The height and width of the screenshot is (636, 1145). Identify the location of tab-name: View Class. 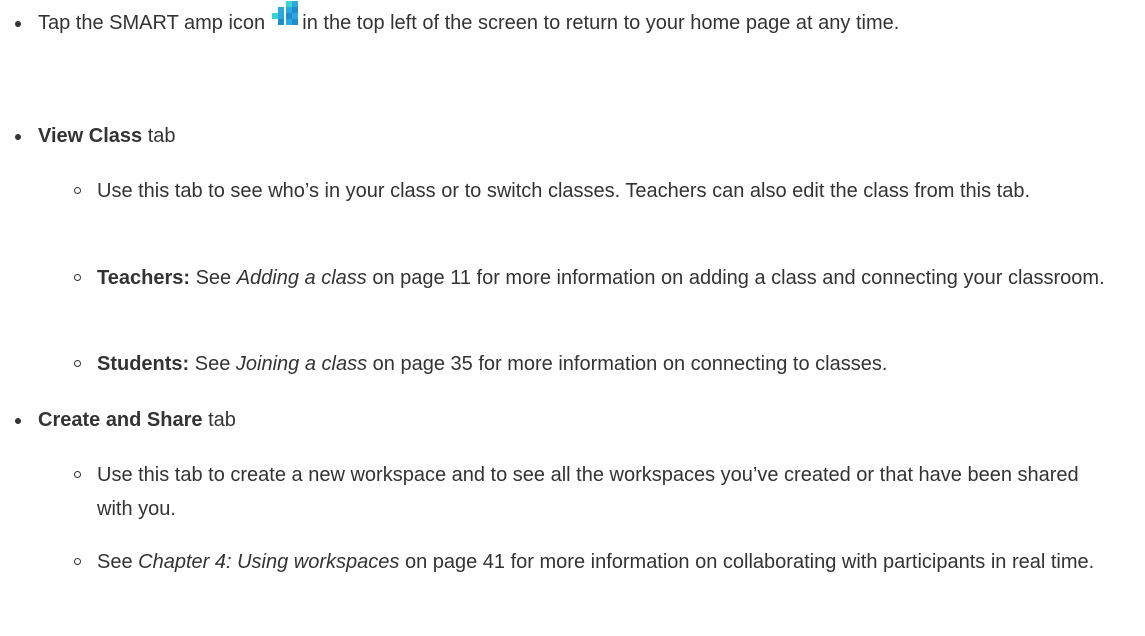
(90, 136).